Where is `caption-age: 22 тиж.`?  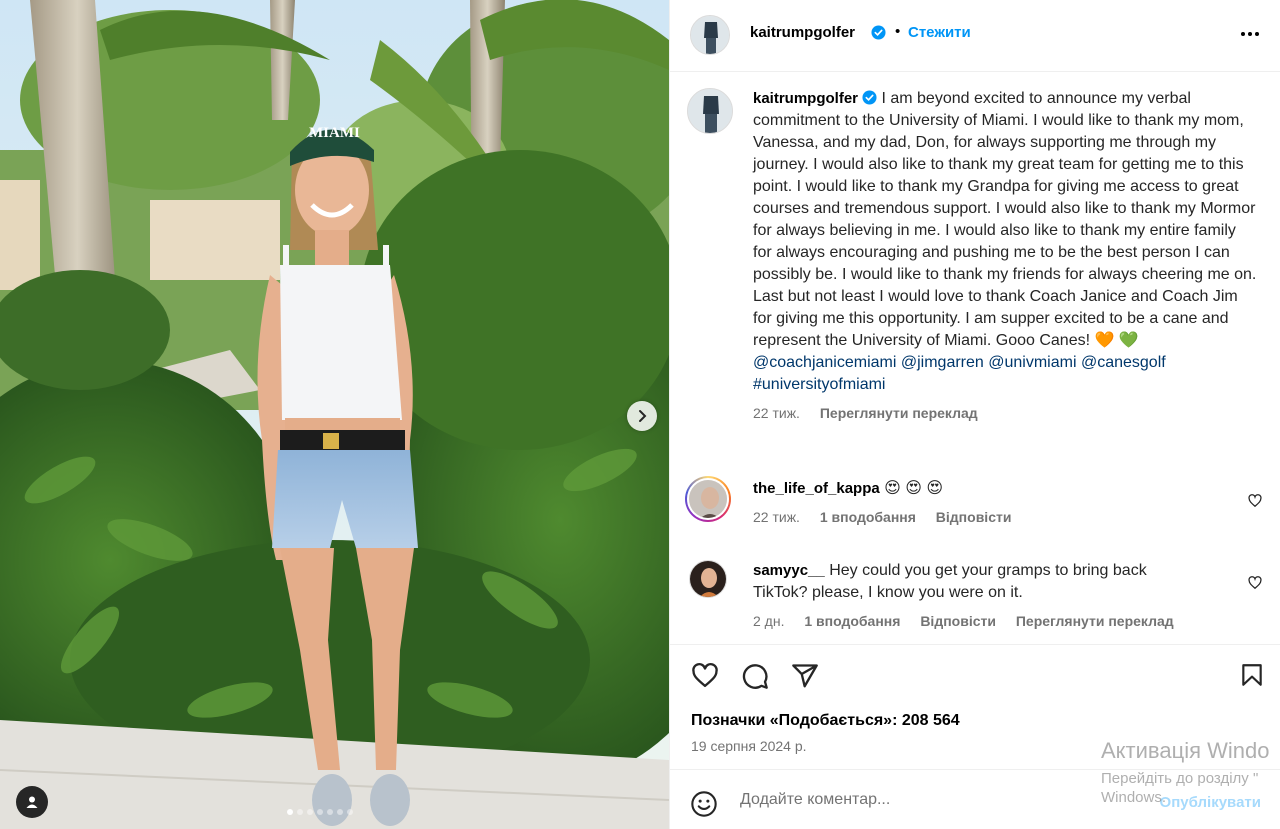
caption-age: 22 тиж. is located at coordinates (776, 413).